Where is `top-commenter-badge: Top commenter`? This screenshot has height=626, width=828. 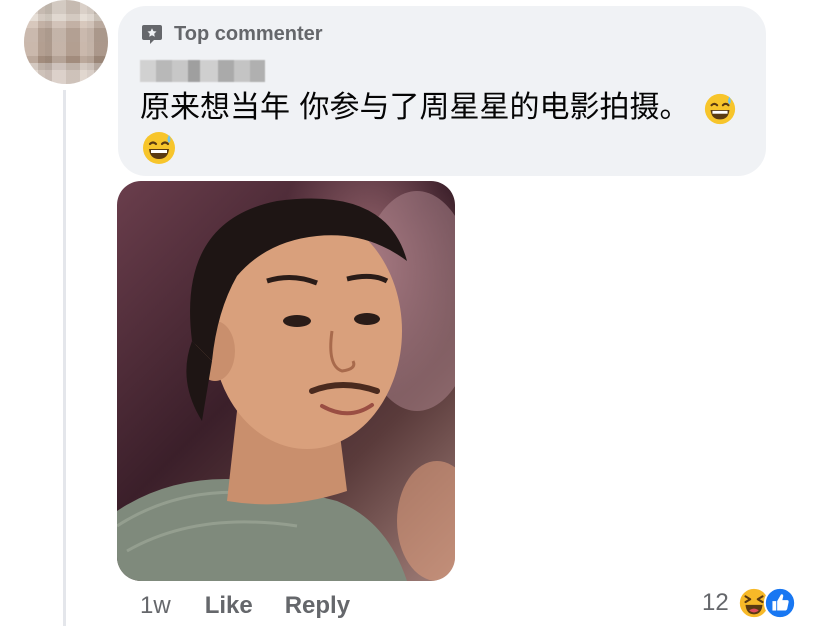 top-commenter-badge: Top commenter is located at coordinates (231, 34).